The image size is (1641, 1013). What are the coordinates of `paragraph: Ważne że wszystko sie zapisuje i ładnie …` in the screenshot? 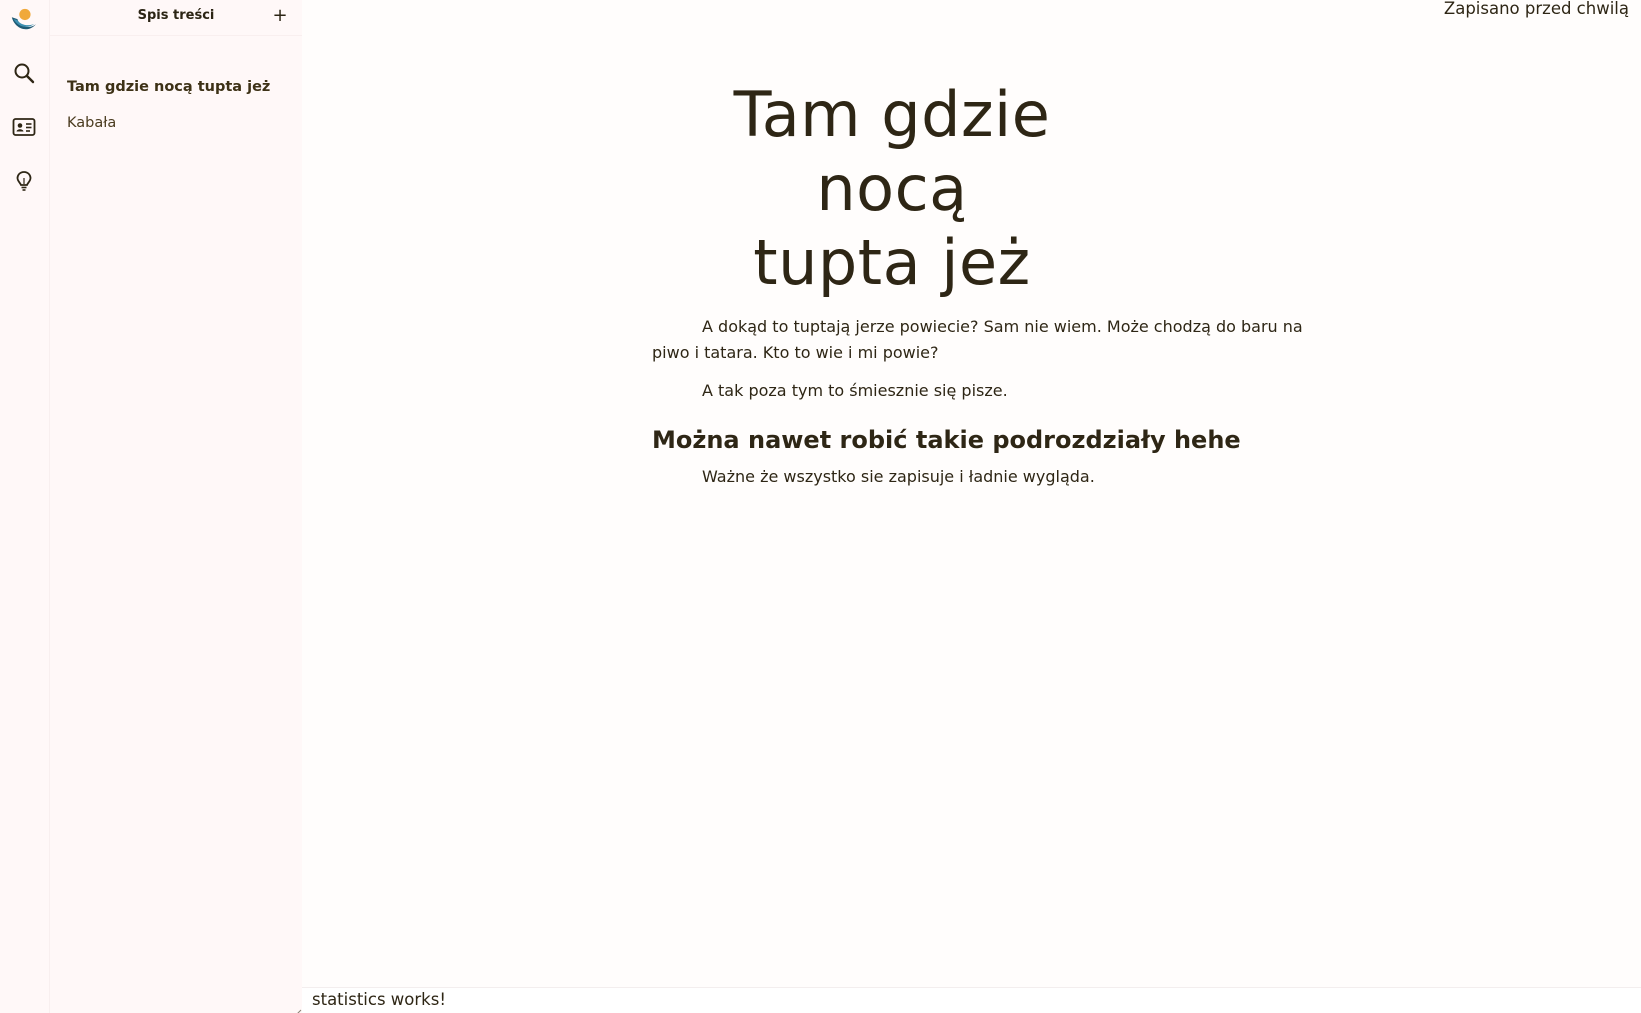 It's located at (982, 477).